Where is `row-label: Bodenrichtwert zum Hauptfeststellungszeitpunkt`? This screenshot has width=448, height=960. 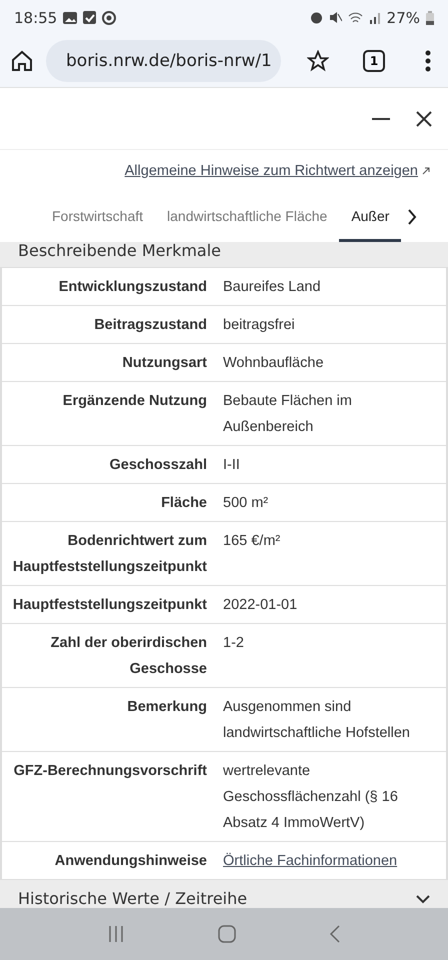
row-label: Bodenrichtwert zum Hauptfeststellungszeitpunkt is located at coordinates (110, 554).